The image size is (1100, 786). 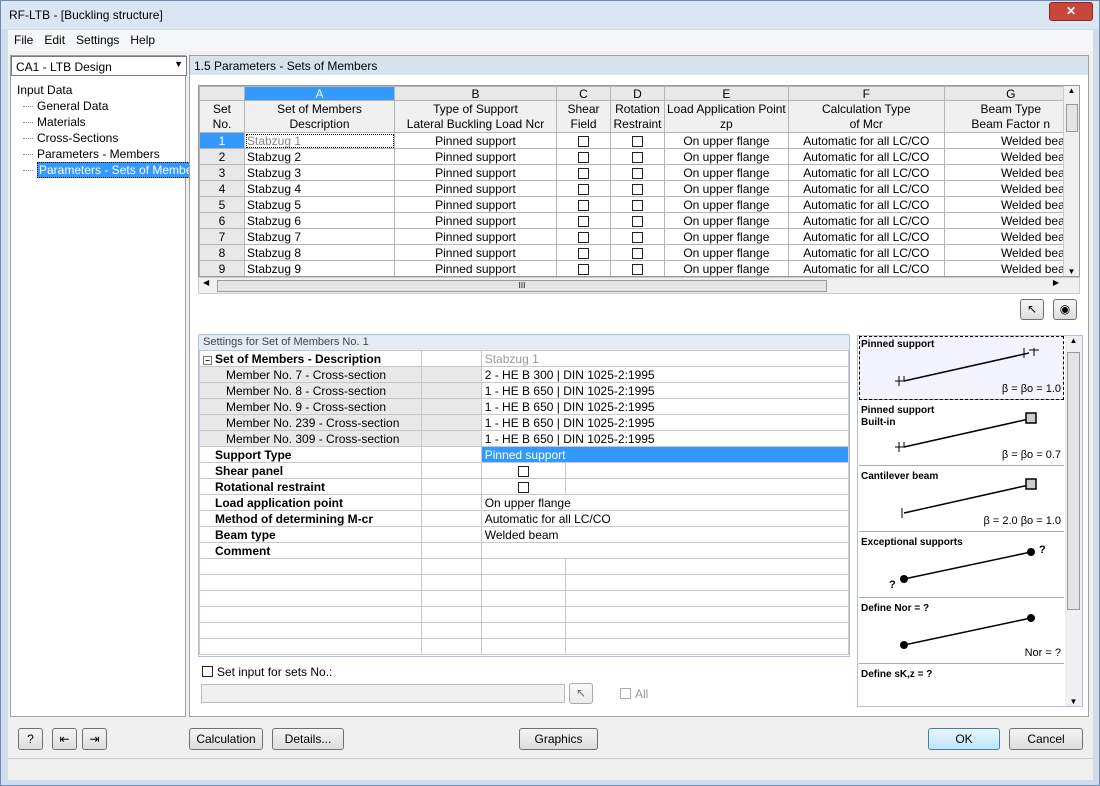 What do you see at coordinates (319, 236) in the screenshot?
I see `description-cell: Stabzug 7` at bounding box center [319, 236].